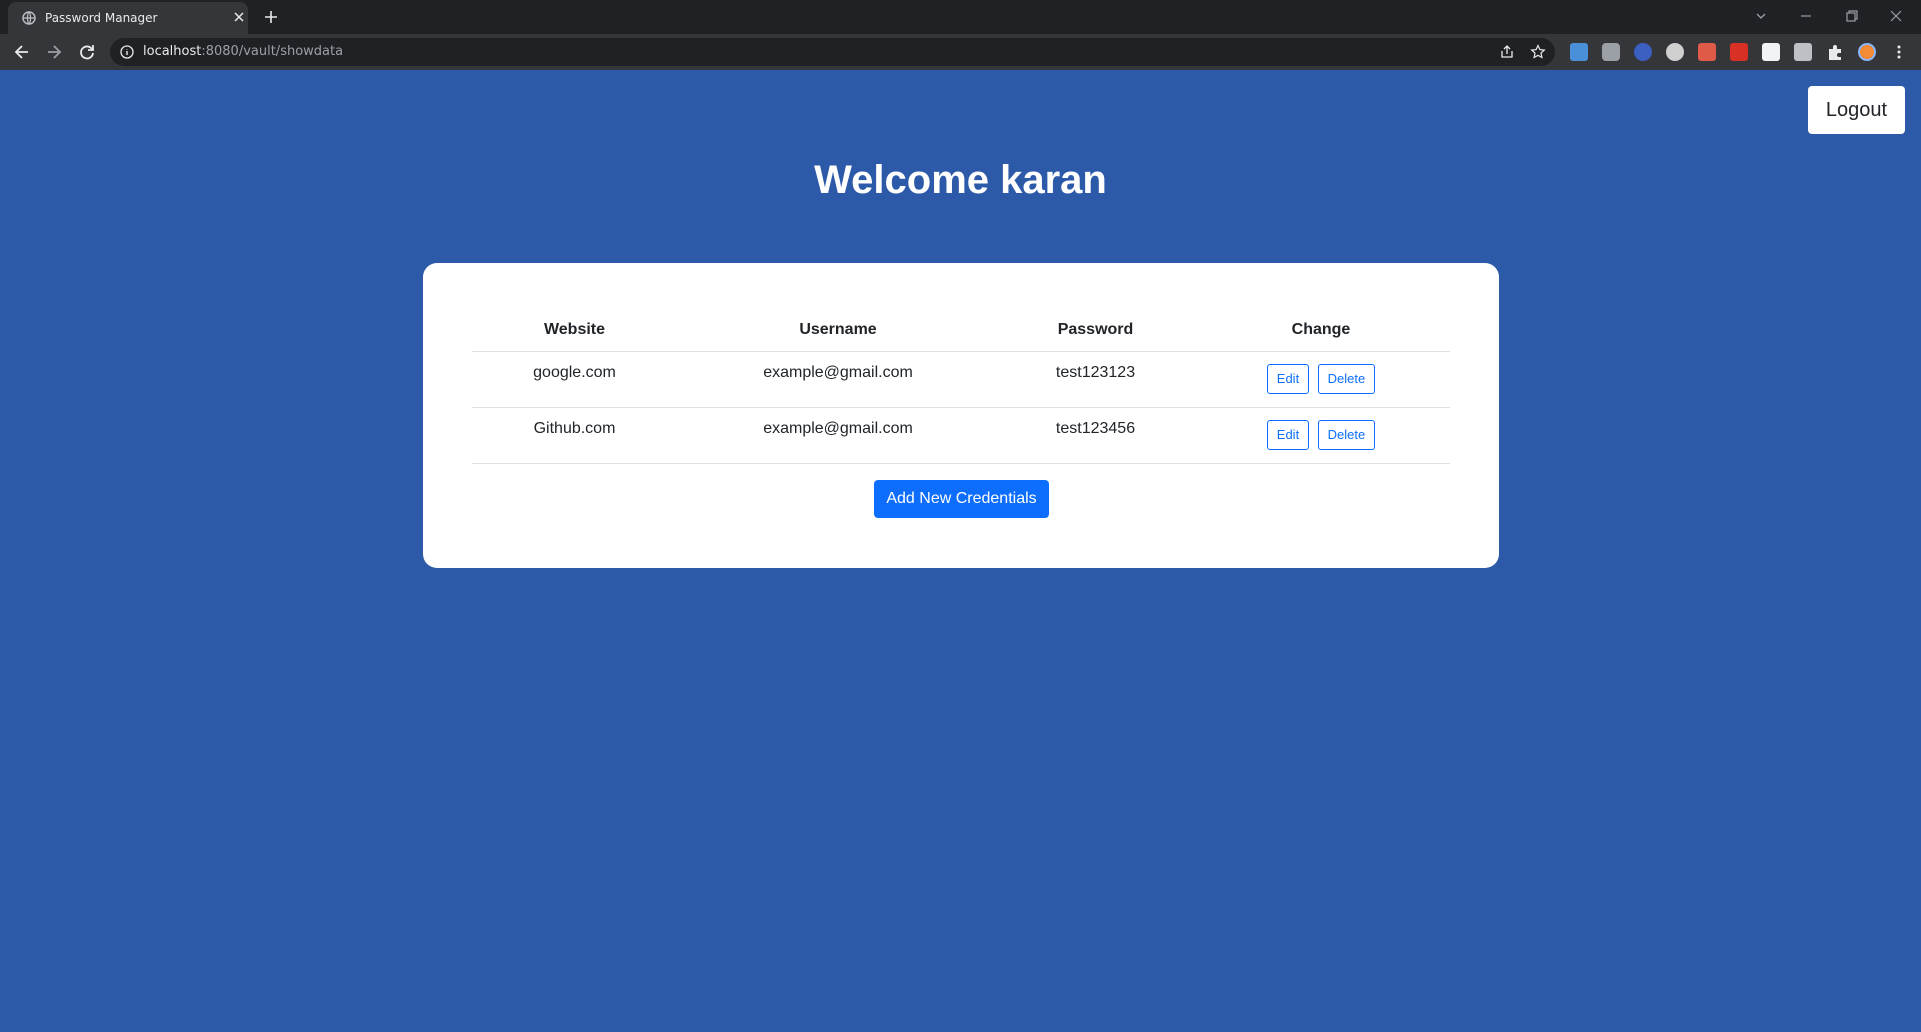 This screenshot has height=1032, width=1921. Describe the element at coordinates (87, 52) in the screenshot. I see `reload-icon` at that location.